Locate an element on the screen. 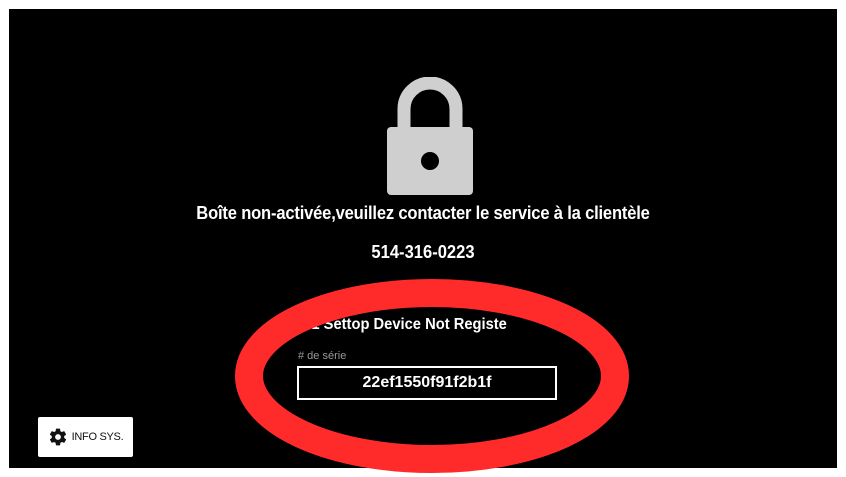 This screenshot has height=477, width=846. serial-number-field: 22ef1550f91f2b1f is located at coordinates (427, 383).